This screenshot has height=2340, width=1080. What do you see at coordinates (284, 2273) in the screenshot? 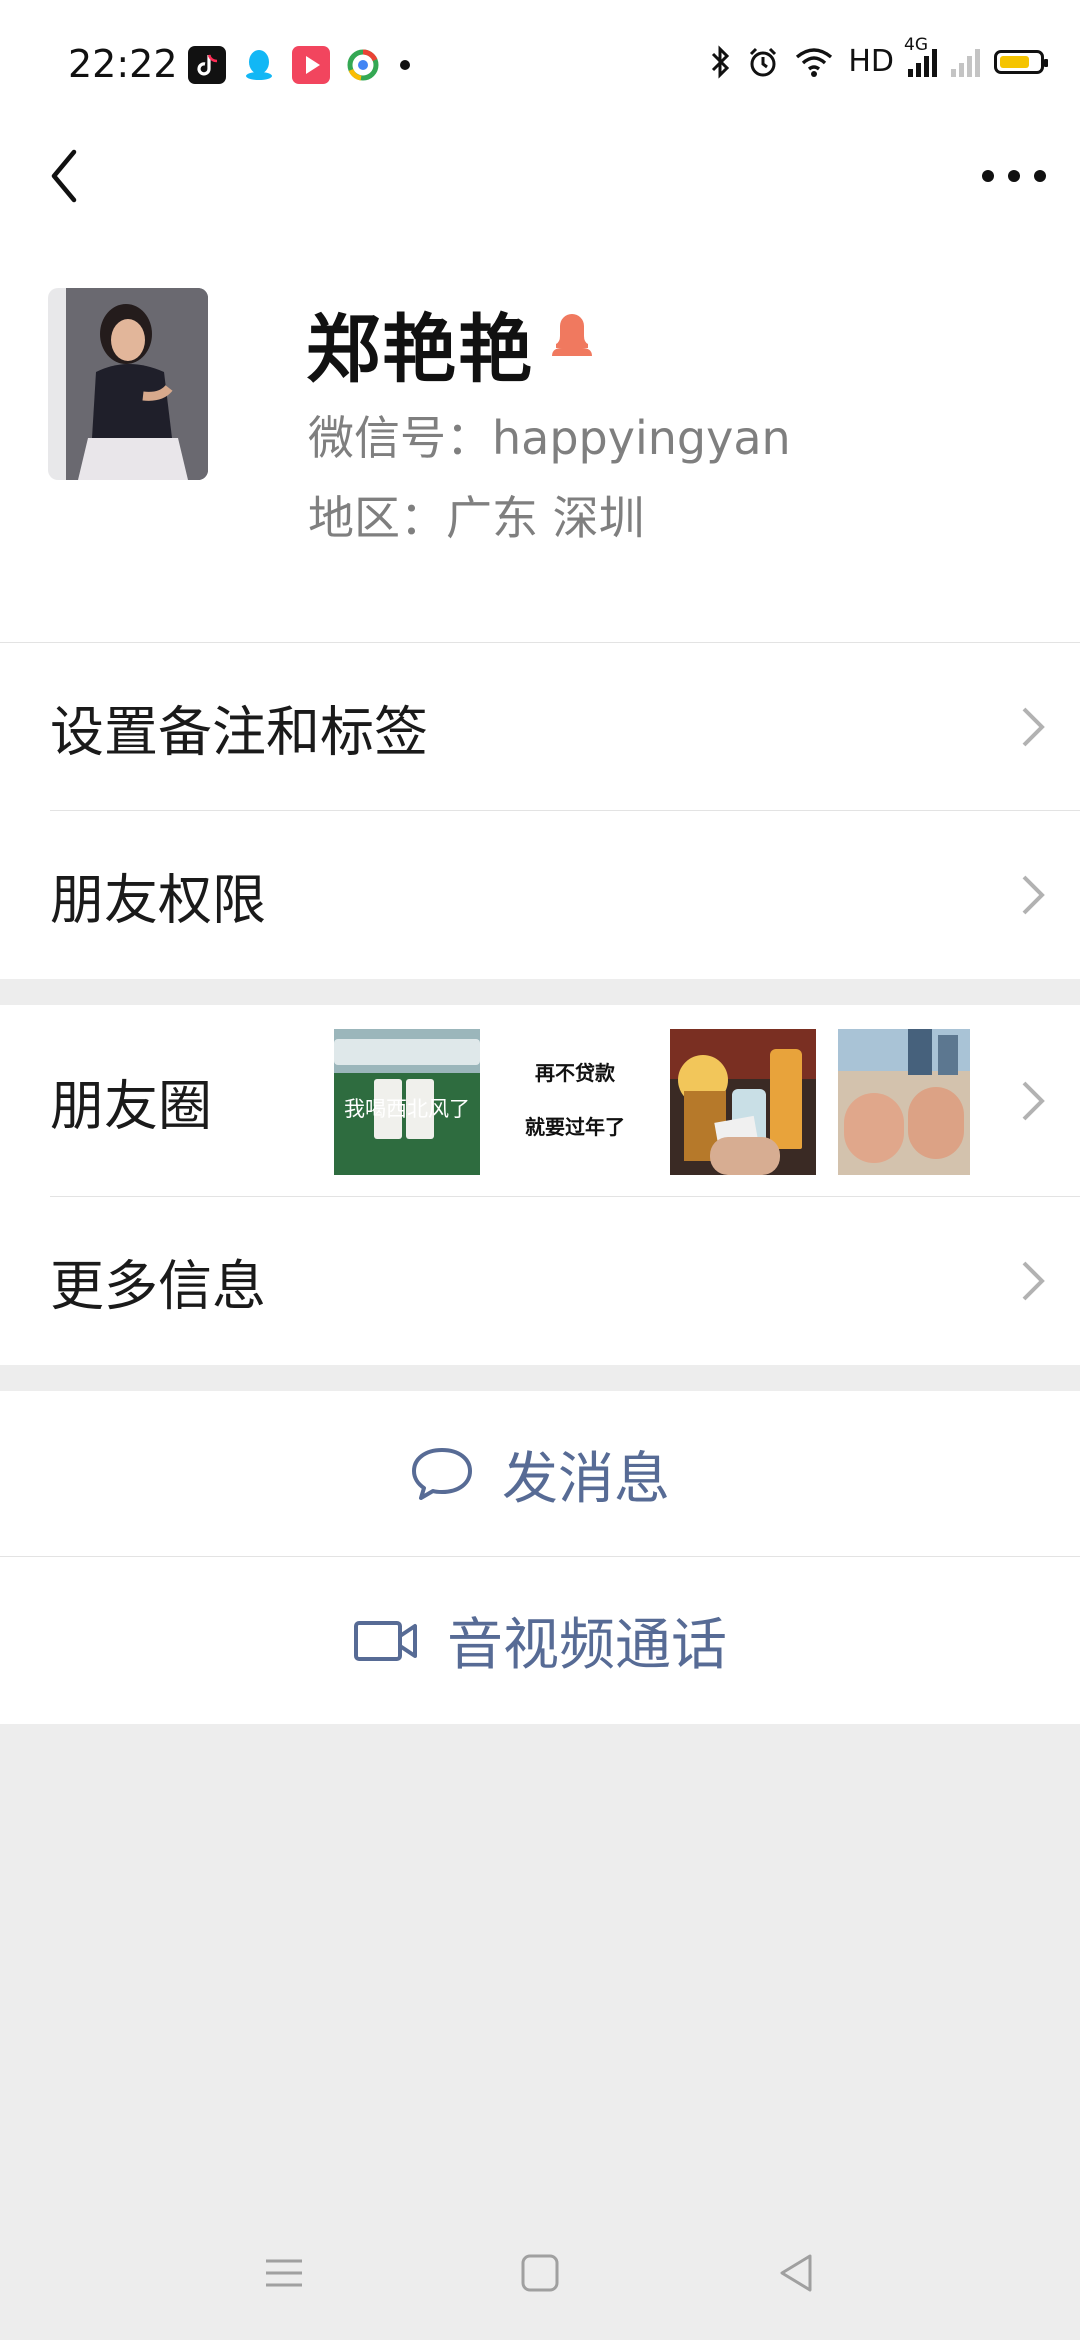
I see `menu-lines-icon` at bounding box center [284, 2273].